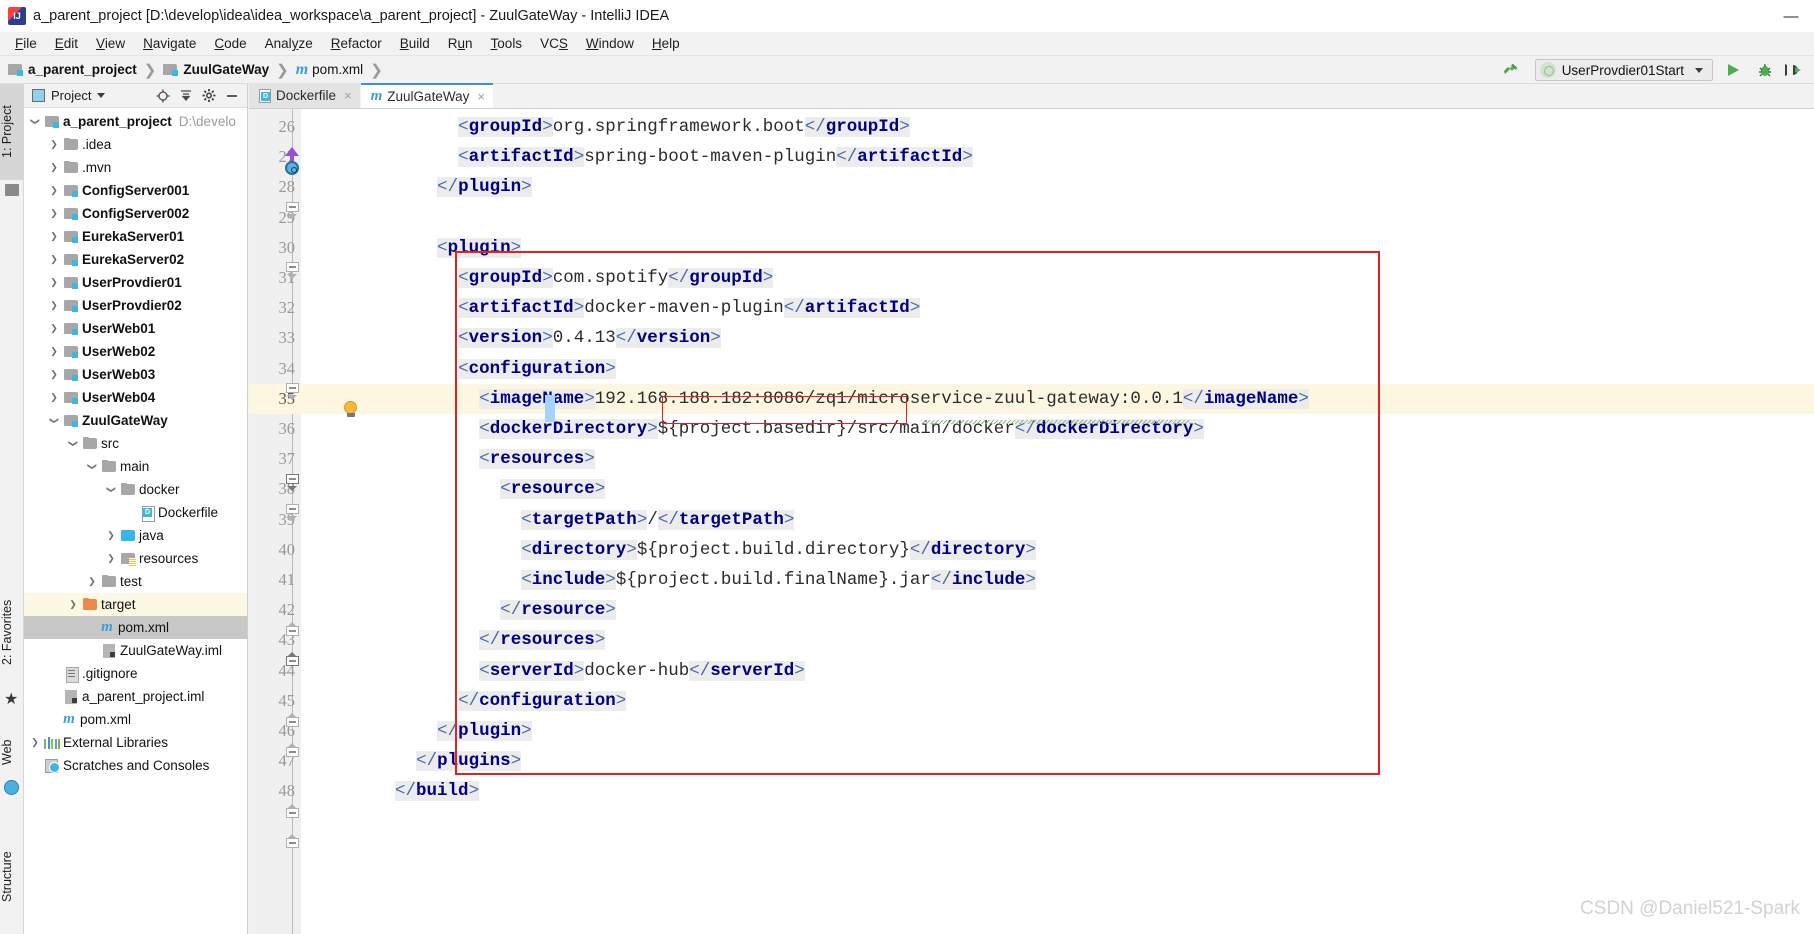 This screenshot has width=1814, height=934. What do you see at coordinates (135, 213) in the screenshot?
I see `tree-node-configserver002: ConfigServer002` at bounding box center [135, 213].